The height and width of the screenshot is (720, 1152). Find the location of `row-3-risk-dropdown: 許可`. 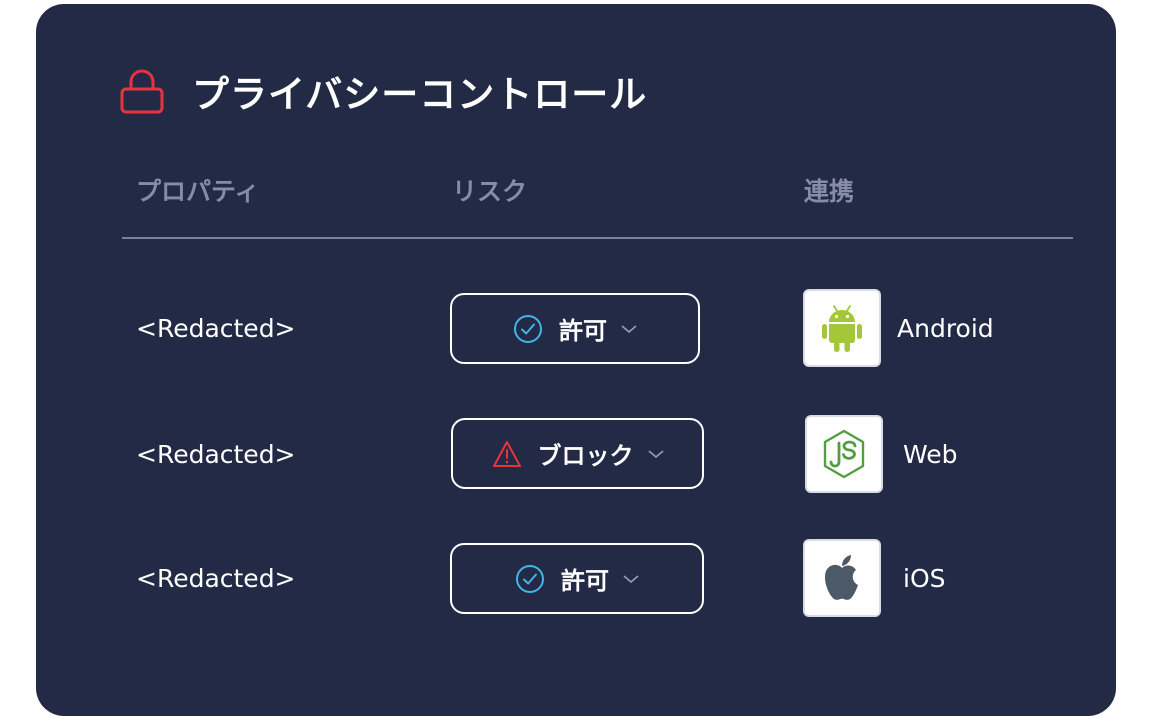

row-3-risk-dropdown: 許可 is located at coordinates (577, 578).